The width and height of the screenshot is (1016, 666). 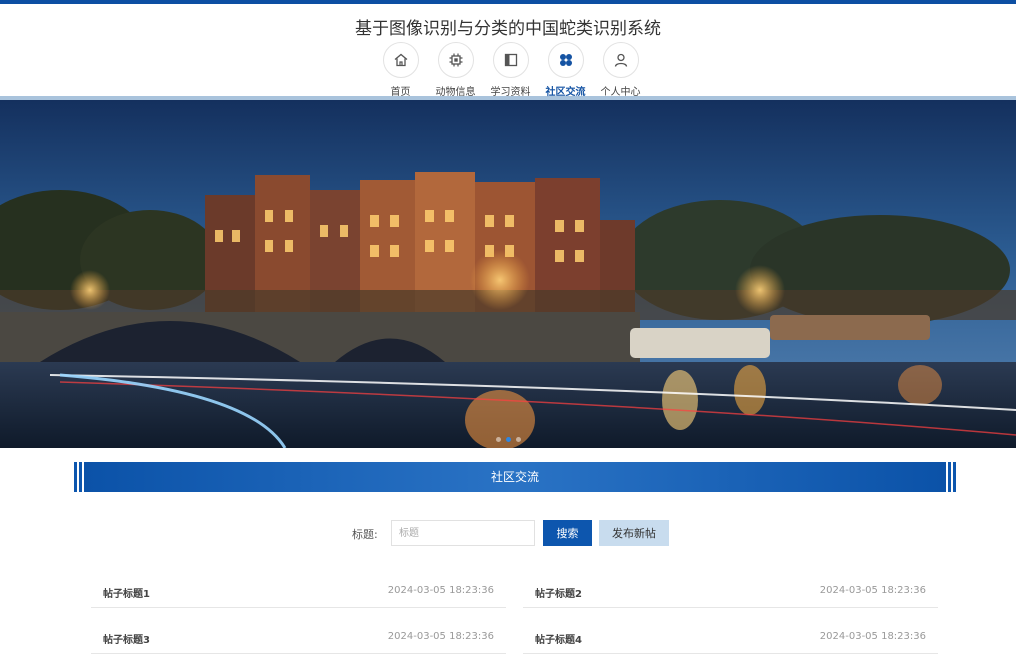 I want to click on site-title: 基于图像识别与分类的中国蛇类识别系统, so click(x=508, y=29).